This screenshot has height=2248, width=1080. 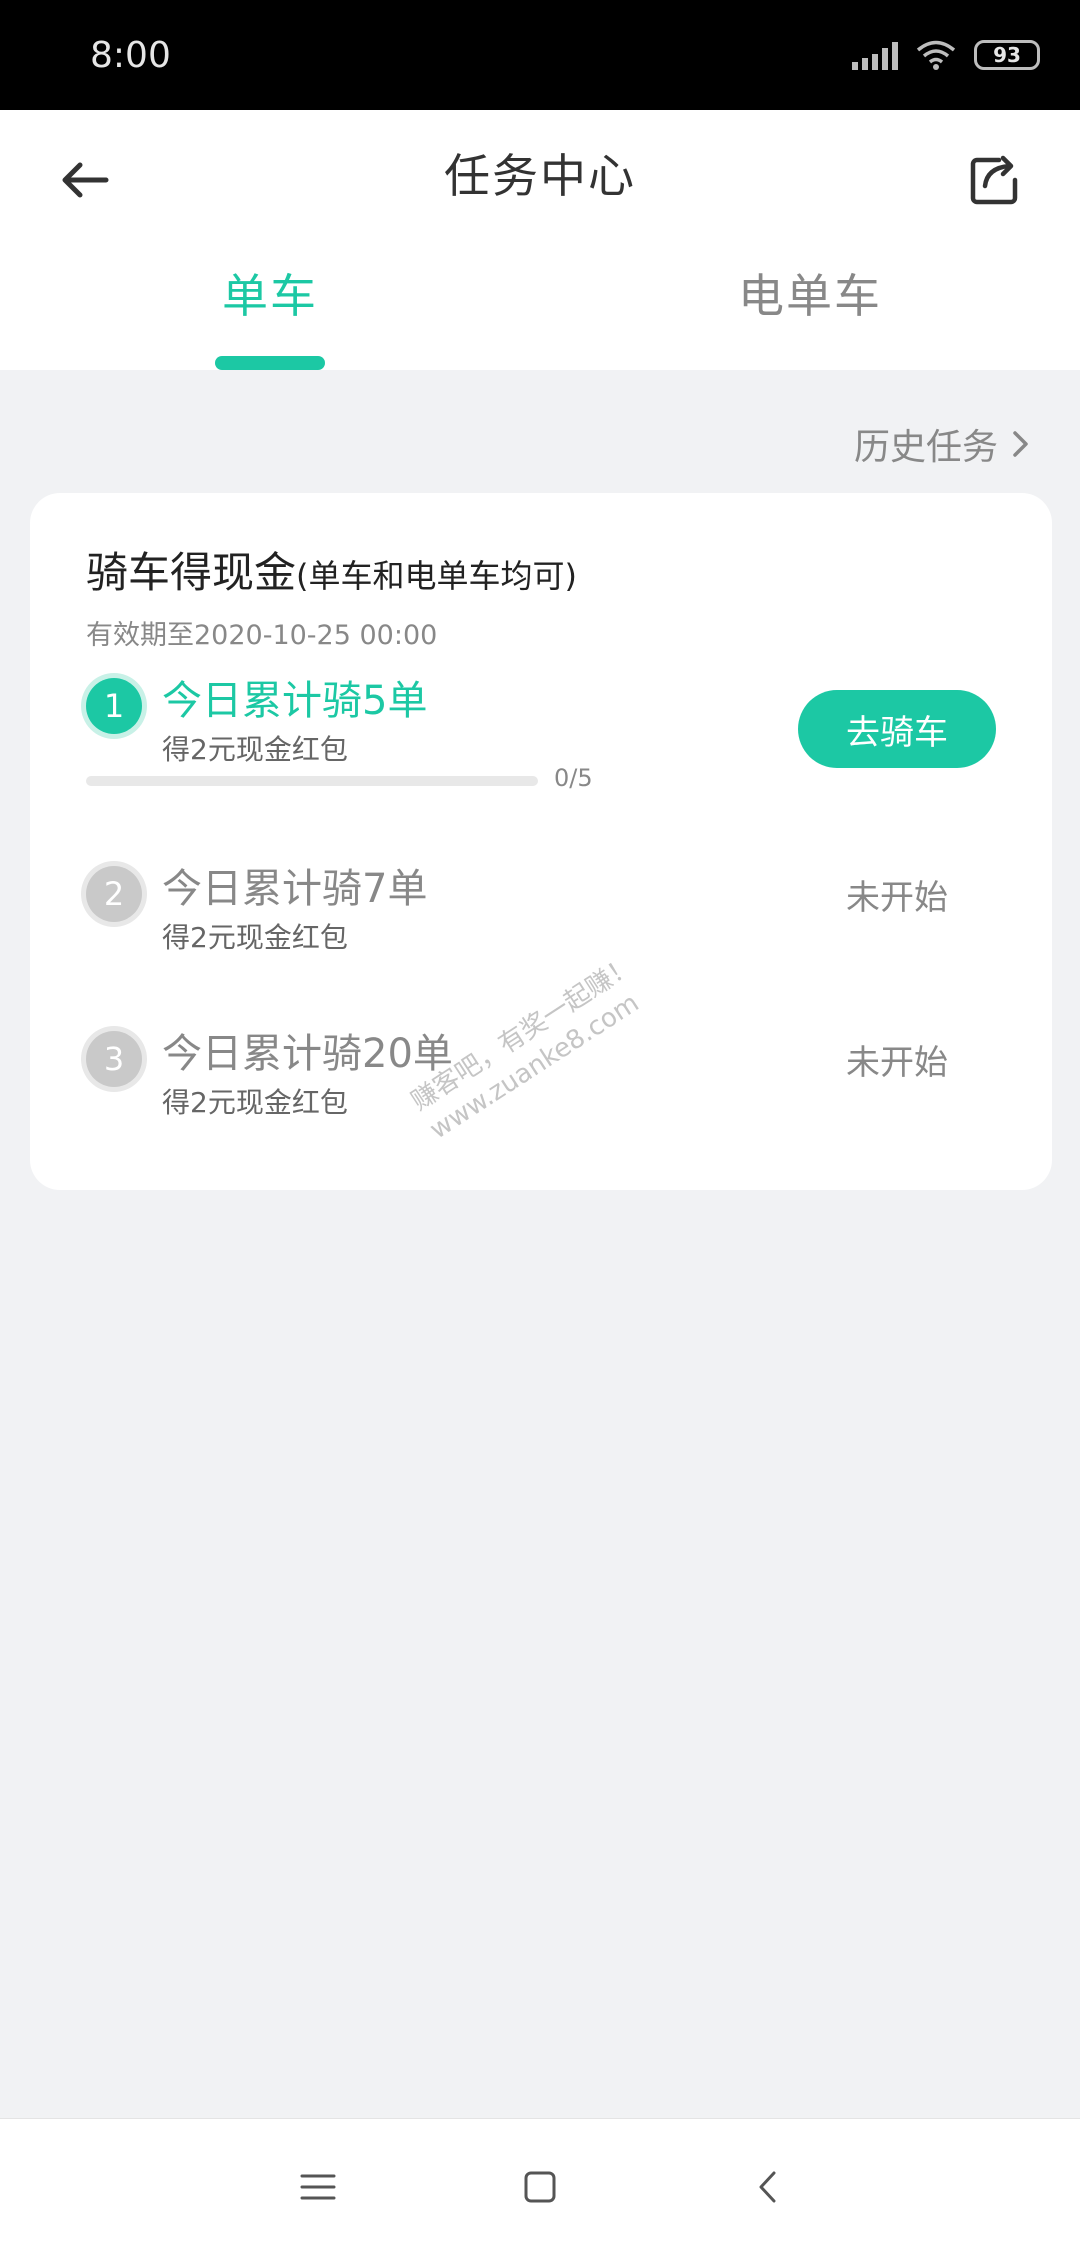 What do you see at coordinates (1020, 444) in the screenshot?
I see `chevron-right-icon` at bounding box center [1020, 444].